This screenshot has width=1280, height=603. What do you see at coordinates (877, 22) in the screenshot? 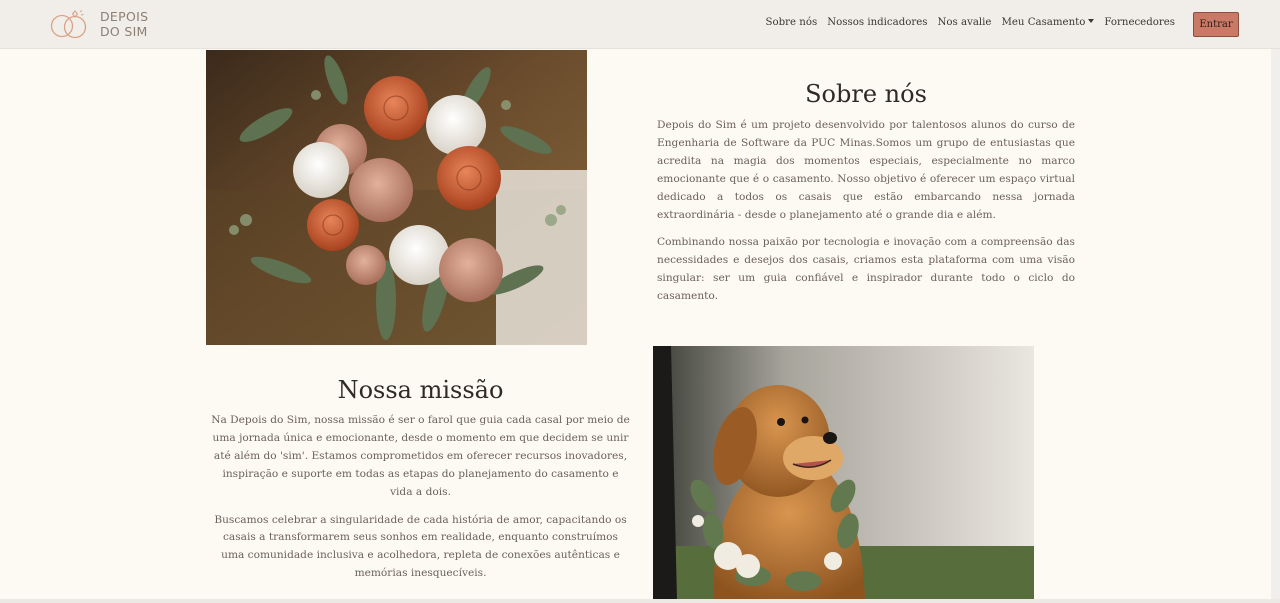
I see `nav-item-nossos-indicadores: Nossos indicadores` at bounding box center [877, 22].